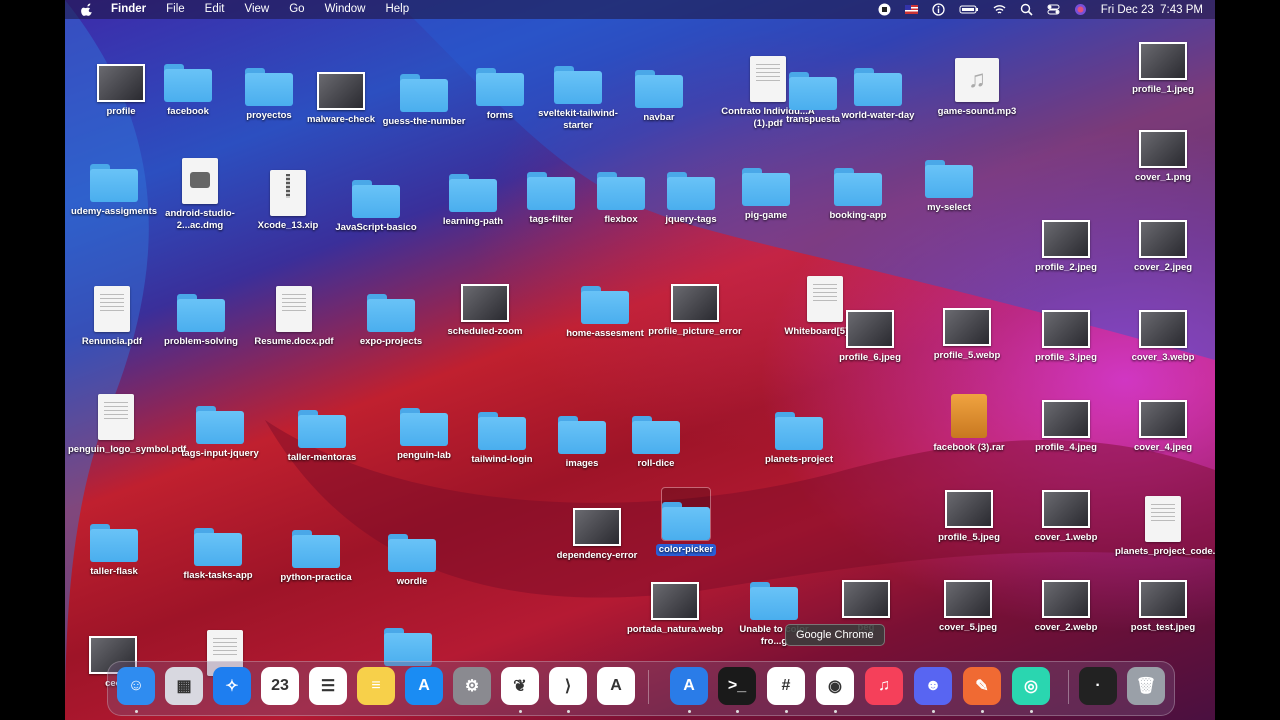  Describe the element at coordinates (1098, 686) in the screenshot. I see `dock-app-screen-recording: ·` at that location.